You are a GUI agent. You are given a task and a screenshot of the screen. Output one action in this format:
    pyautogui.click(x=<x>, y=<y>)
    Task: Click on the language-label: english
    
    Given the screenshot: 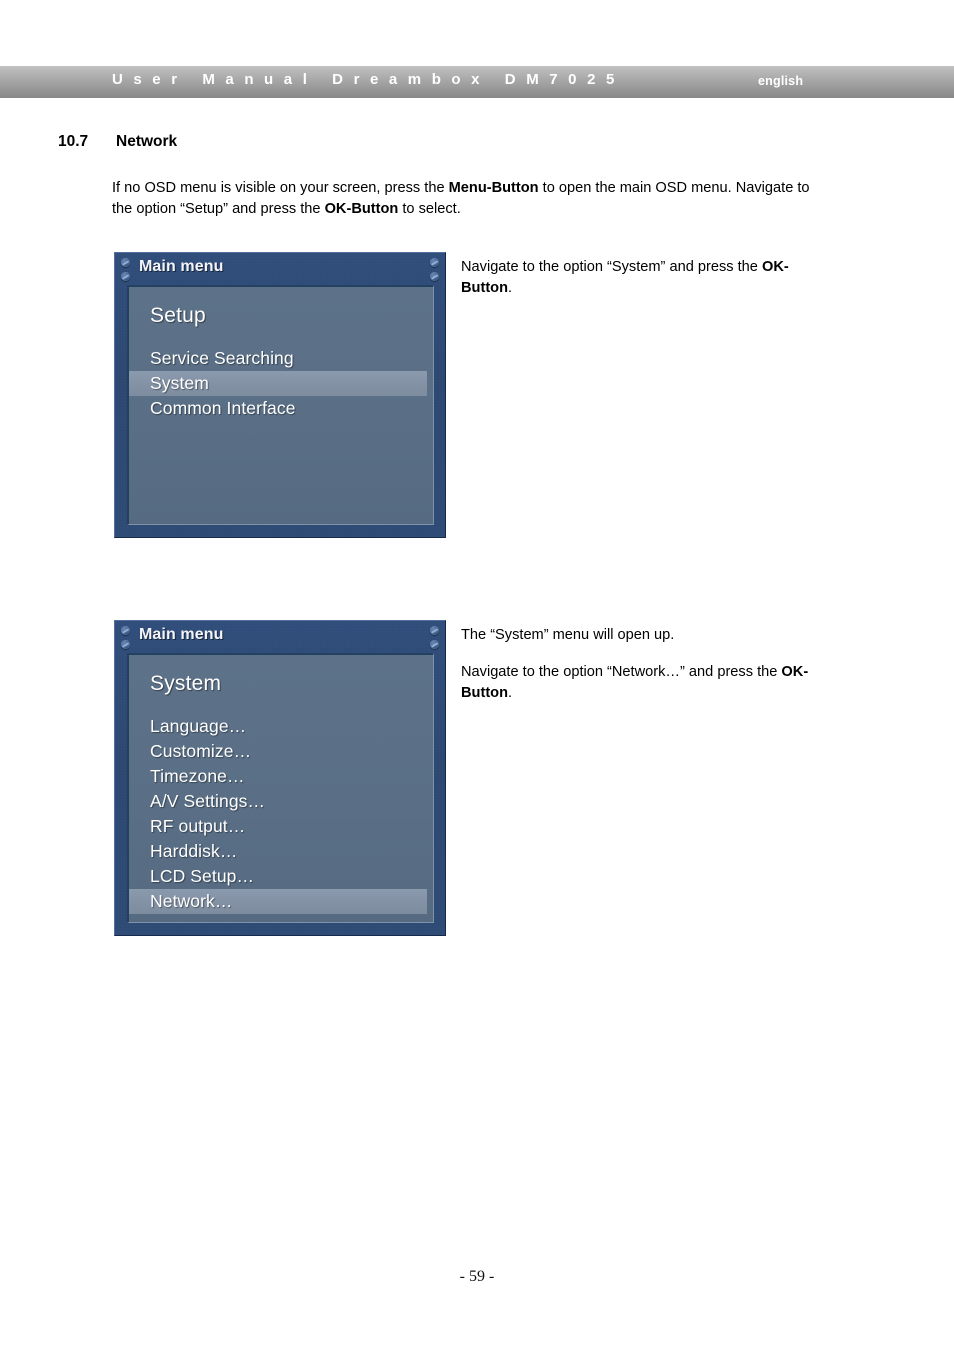 What is the action you would take?
    pyautogui.click(x=781, y=81)
    